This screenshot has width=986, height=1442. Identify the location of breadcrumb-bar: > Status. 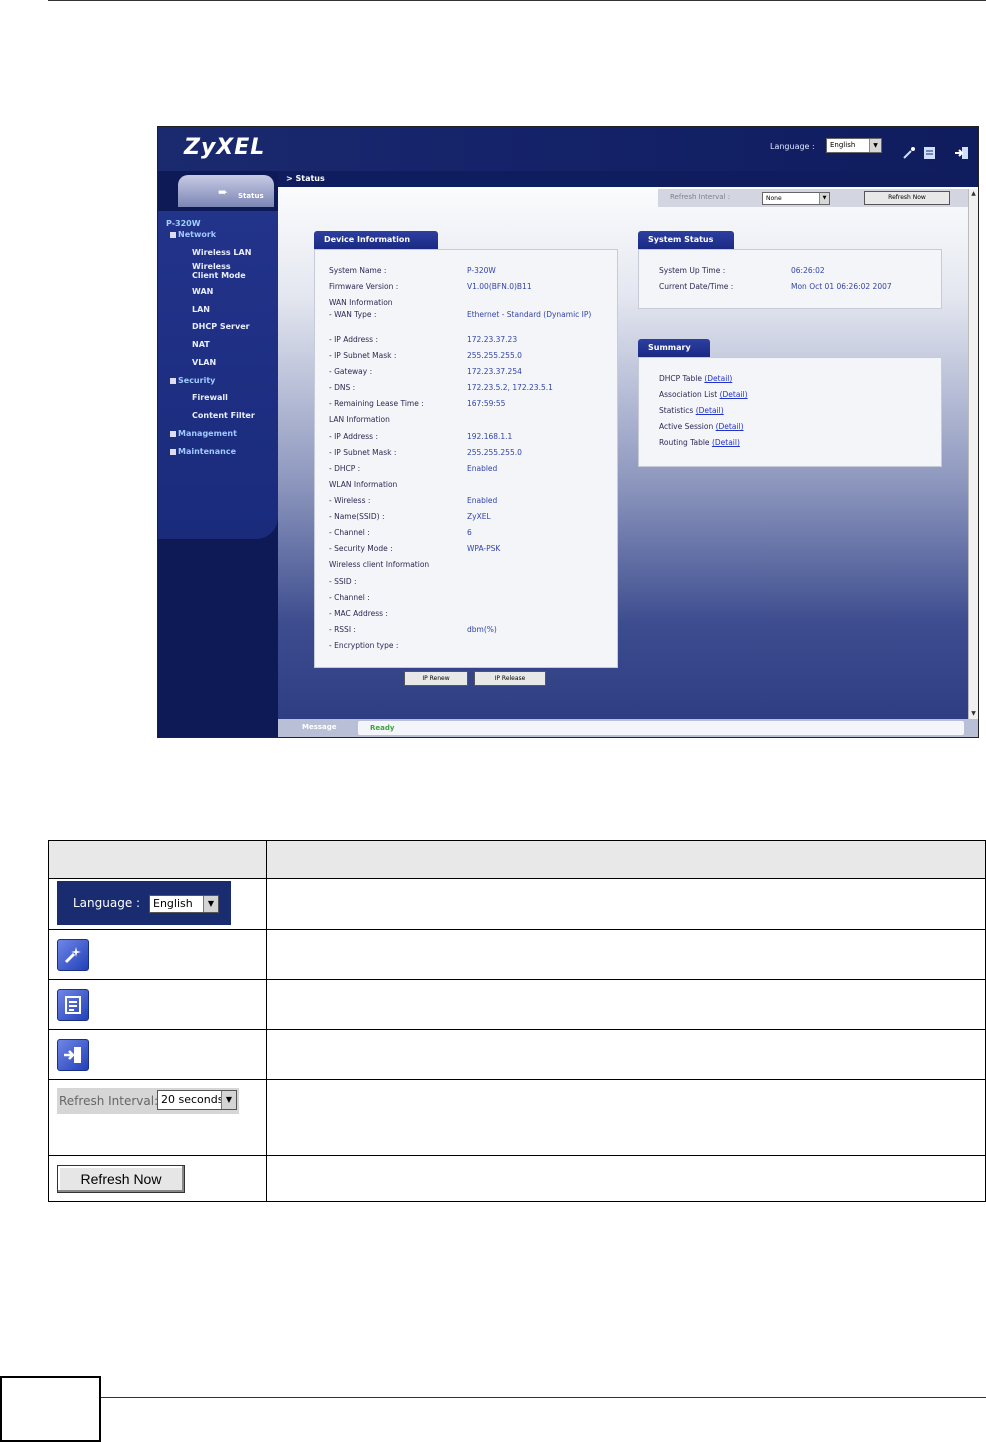
(628, 179).